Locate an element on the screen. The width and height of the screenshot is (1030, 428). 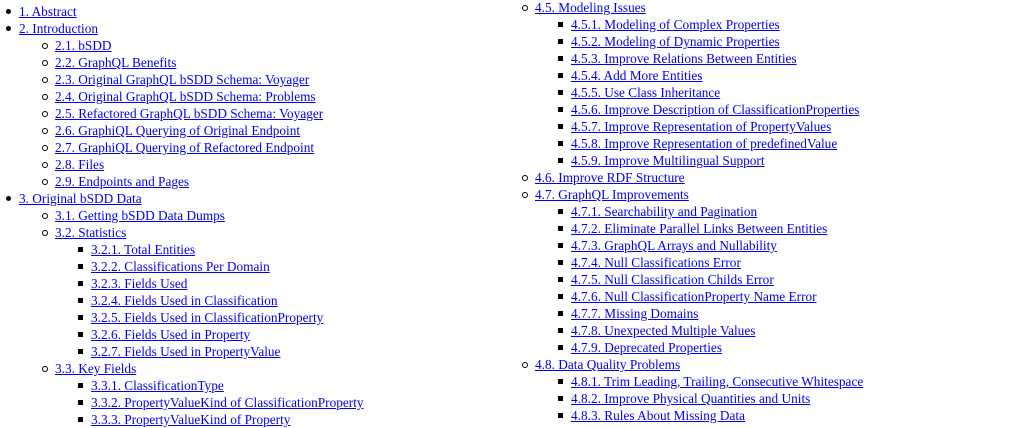
toc-link: 3.2.2. Classifications Per Domain is located at coordinates (180, 266).